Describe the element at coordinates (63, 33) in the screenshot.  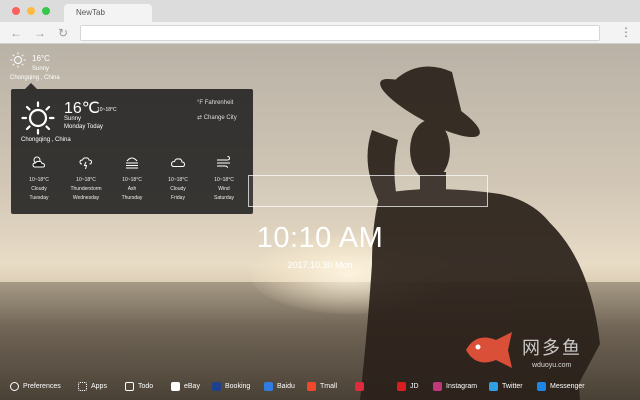
I see `reload-button: ↻` at that location.